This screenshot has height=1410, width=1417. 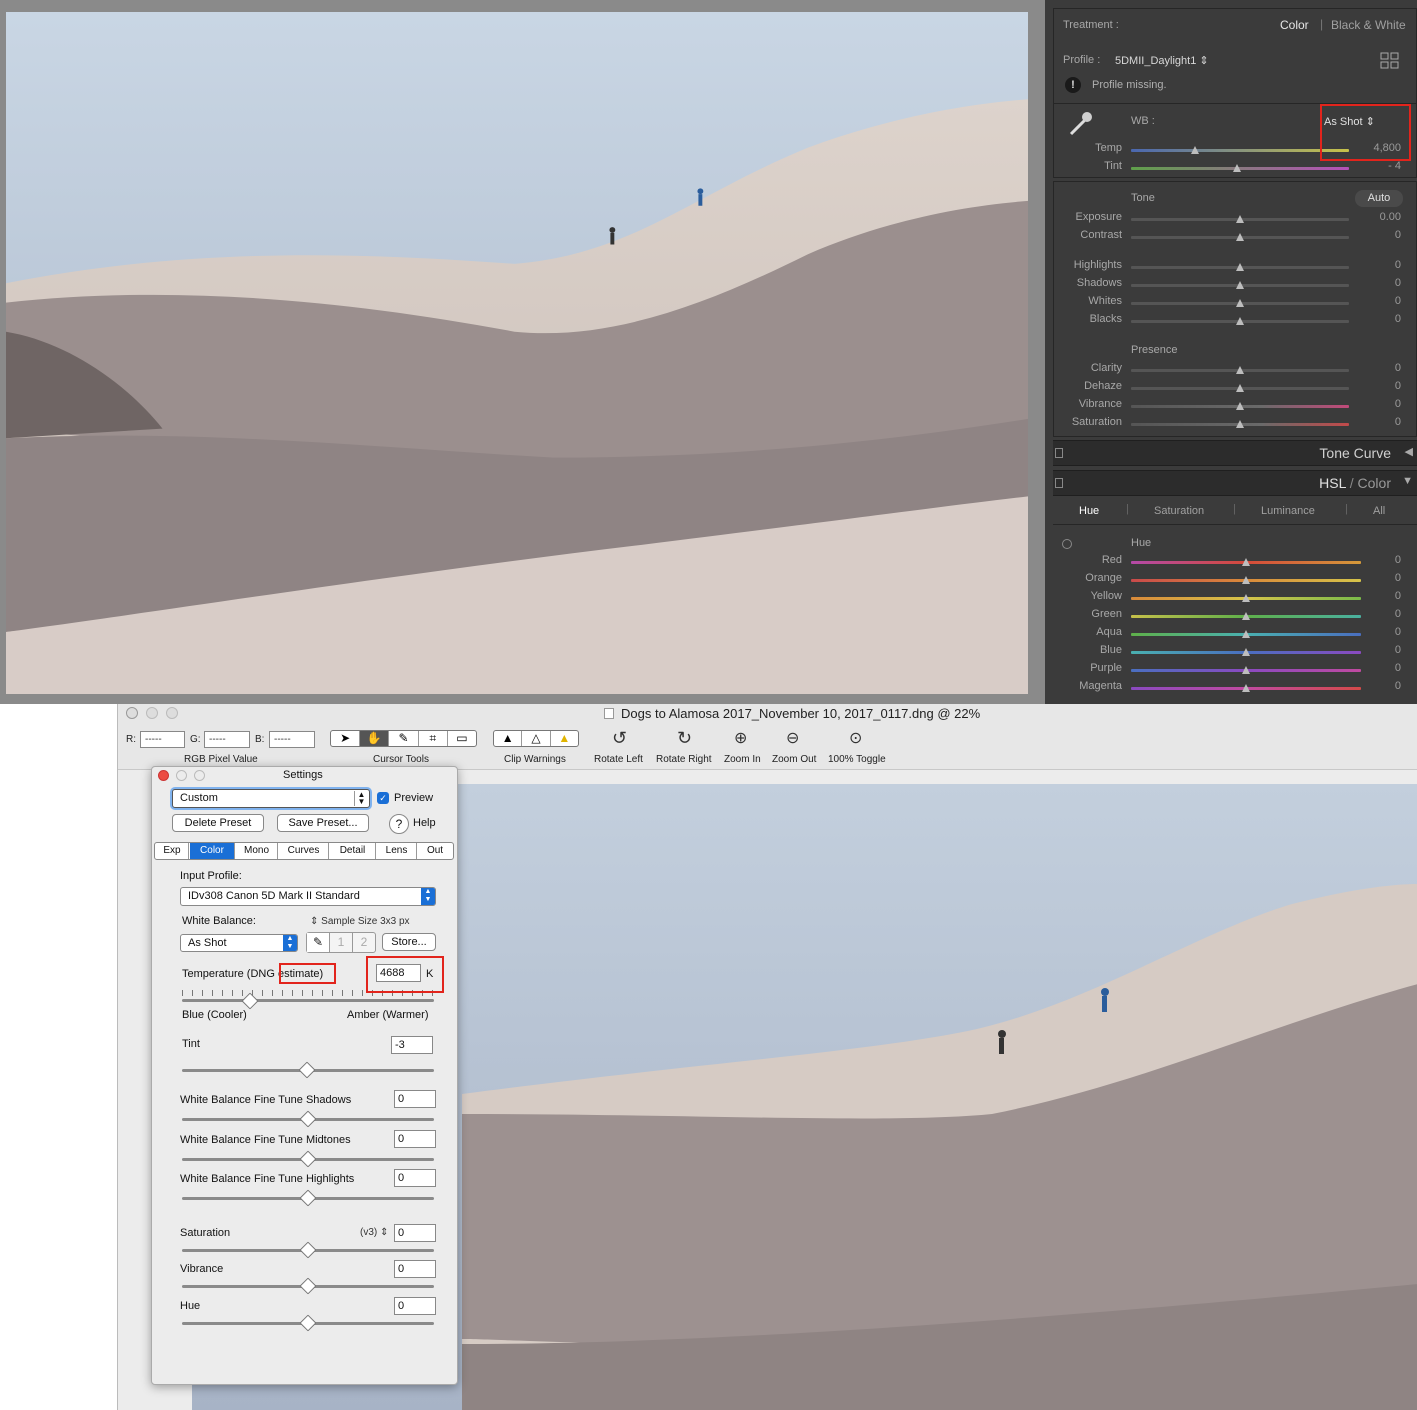 What do you see at coordinates (1381, 166) in the screenshot?
I see `tint-value: - 4` at bounding box center [1381, 166].